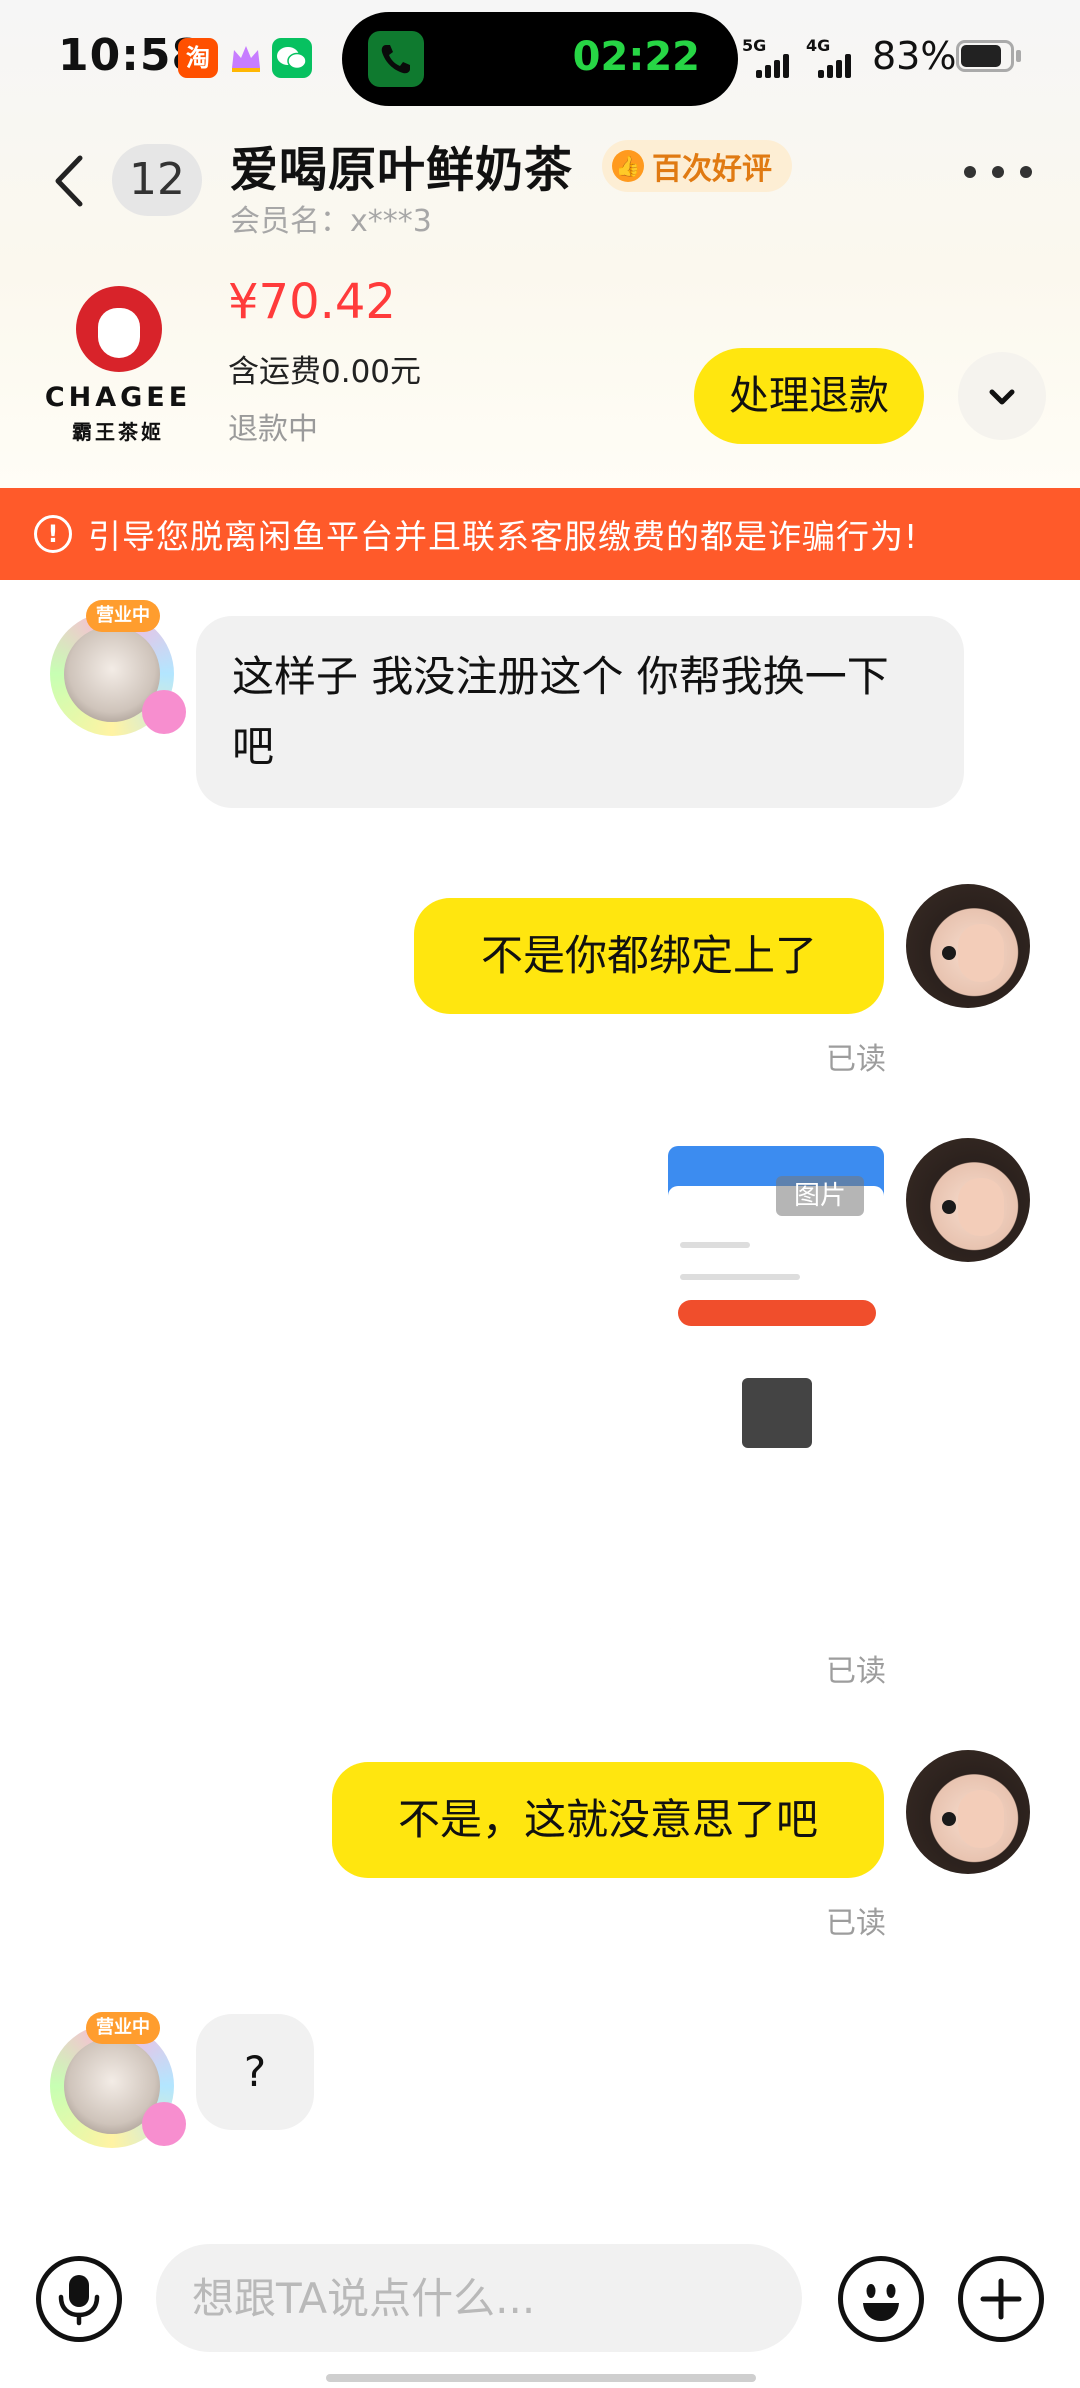  Describe the element at coordinates (312, 302) in the screenshot. I see `order-price: ¥70.42` at that location.